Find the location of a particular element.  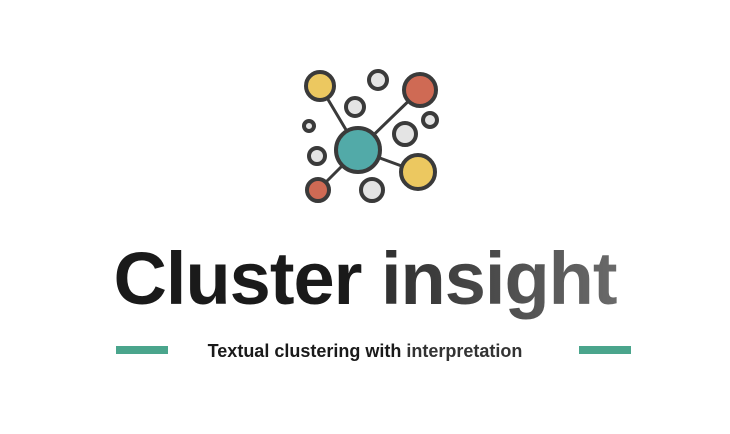

tagline-part-2: interpretation is located at coordinates (462, 351).